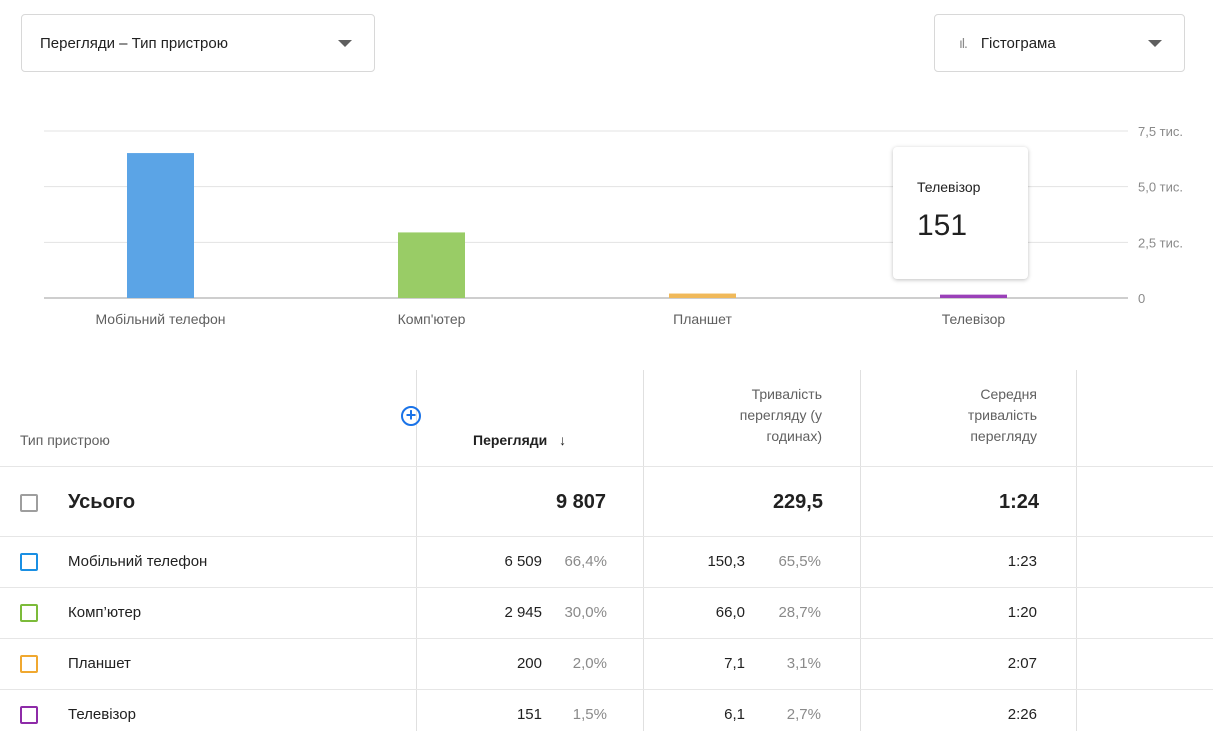  Describe the element at coordinates (523, 612) in the screenshot. I see `views-value: 2 945` at that location.